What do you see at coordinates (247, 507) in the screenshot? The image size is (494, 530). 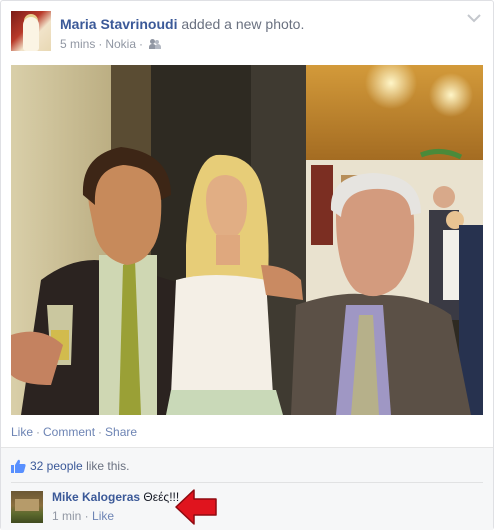 I see `comment-item: Mike Kalogeras Θεές!!! 1 min · Like` at bounding box center [247, 507].